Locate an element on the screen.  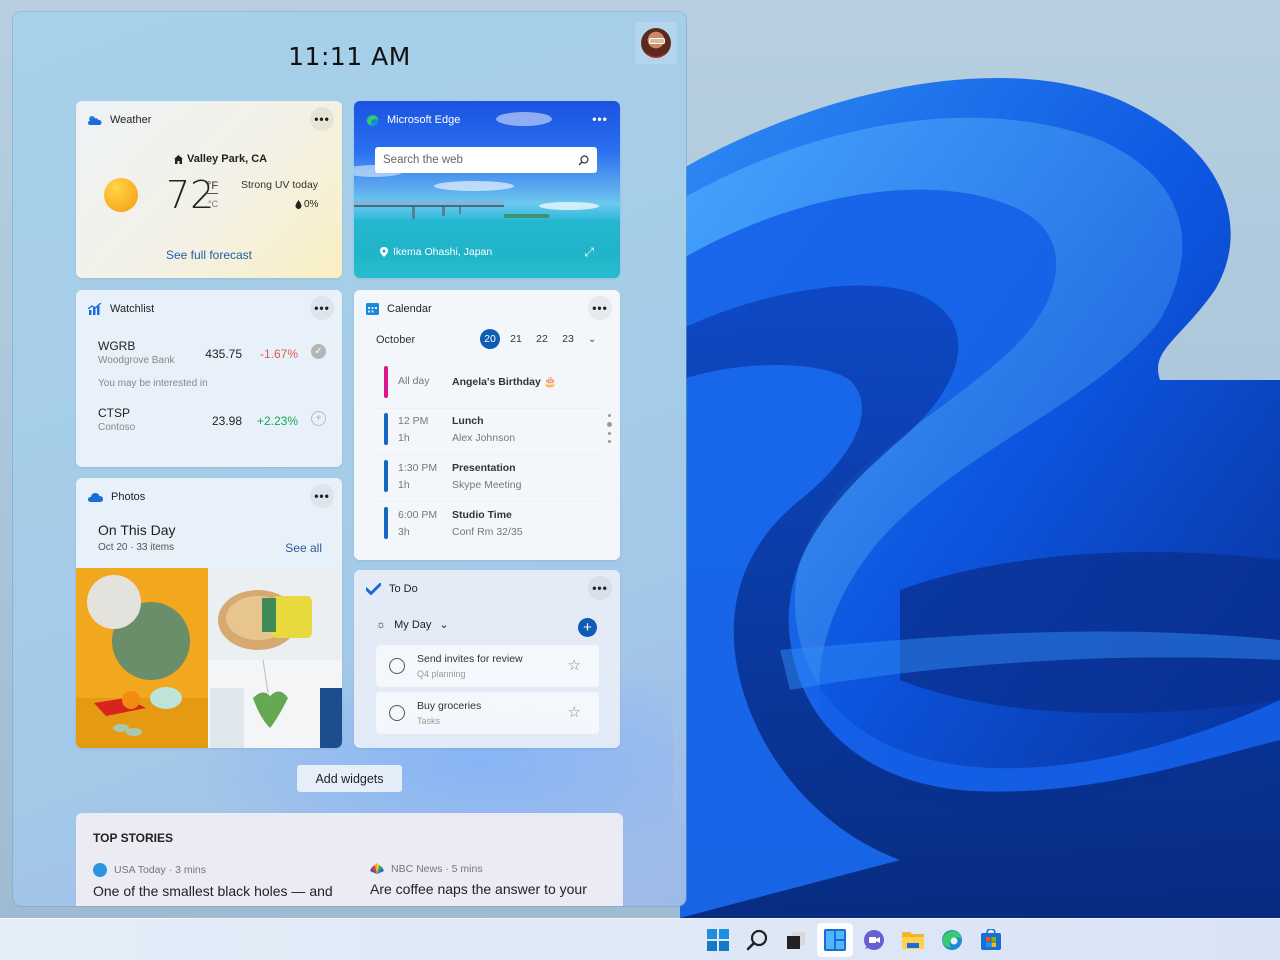
file-explorer-button is located at coordinates (913, 940).